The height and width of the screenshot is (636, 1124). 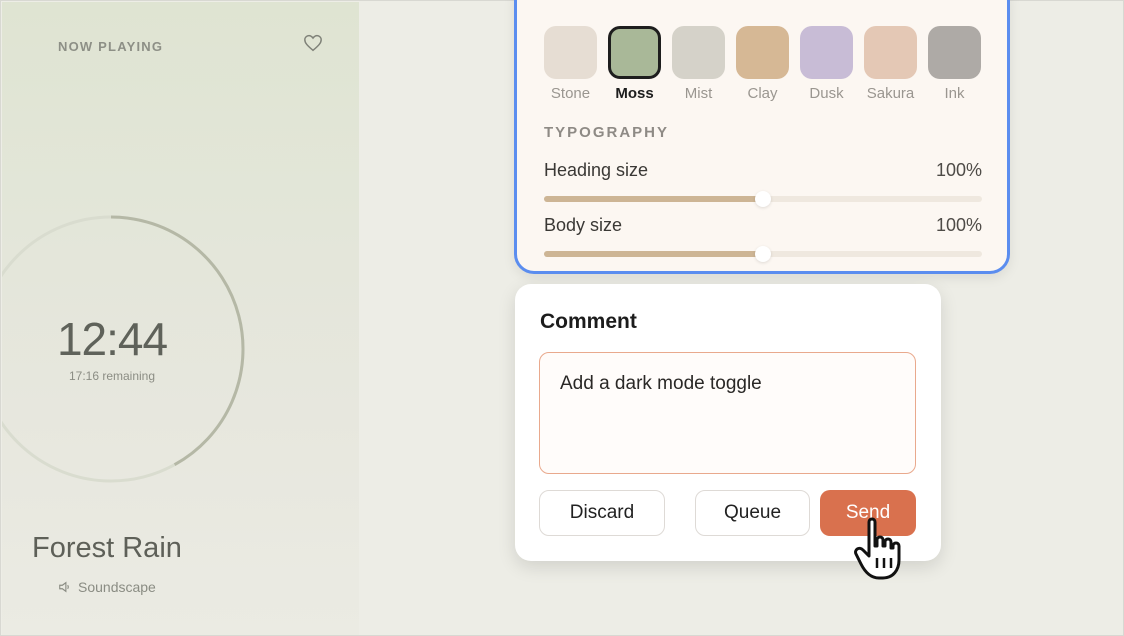 What do you see at coordinates (763, 238) in the screenshot?
I see `body-size-slider: Body size 100%` at bounding box center [763, 238].